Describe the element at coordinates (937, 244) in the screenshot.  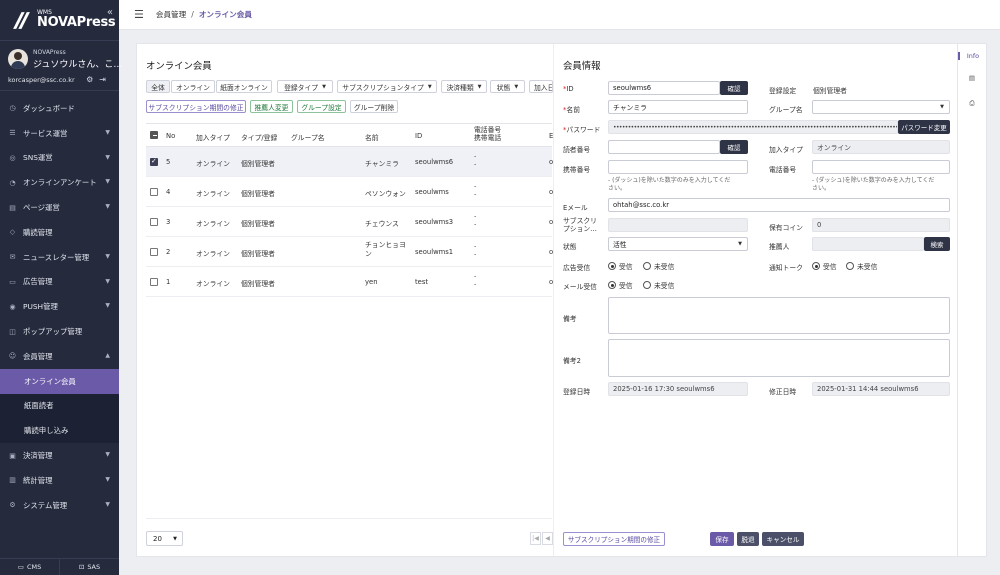
I see `recommender-search-button: 検索` at that location.